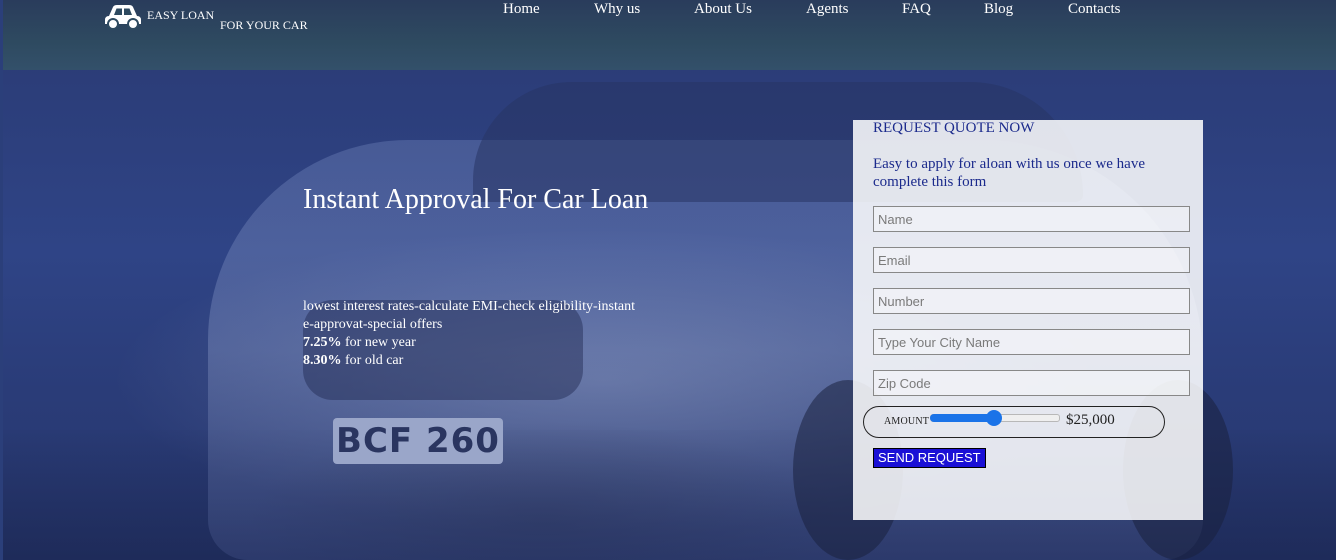 The image size is (1336, 560). I want to click on rate-old-label: for old car, so click(372, 360).